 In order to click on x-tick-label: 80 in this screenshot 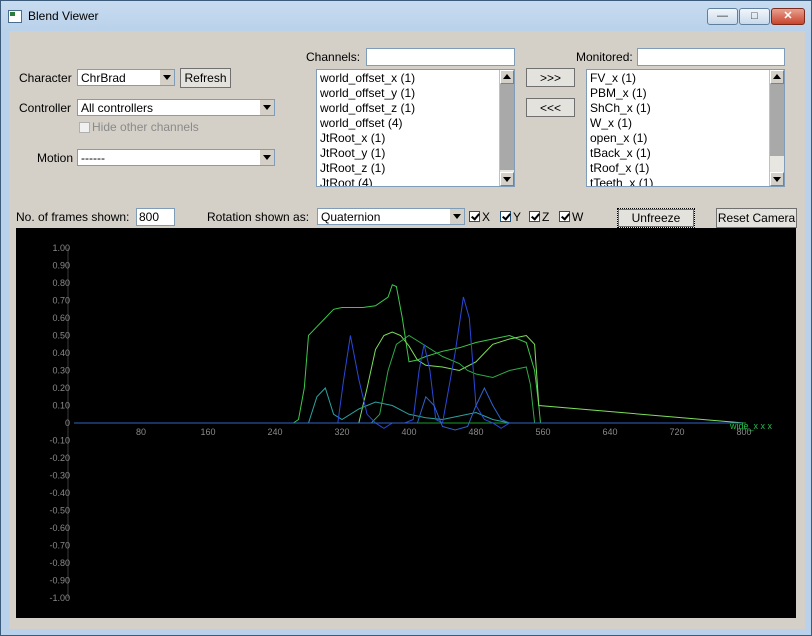, I will do `click(141, 432)`.